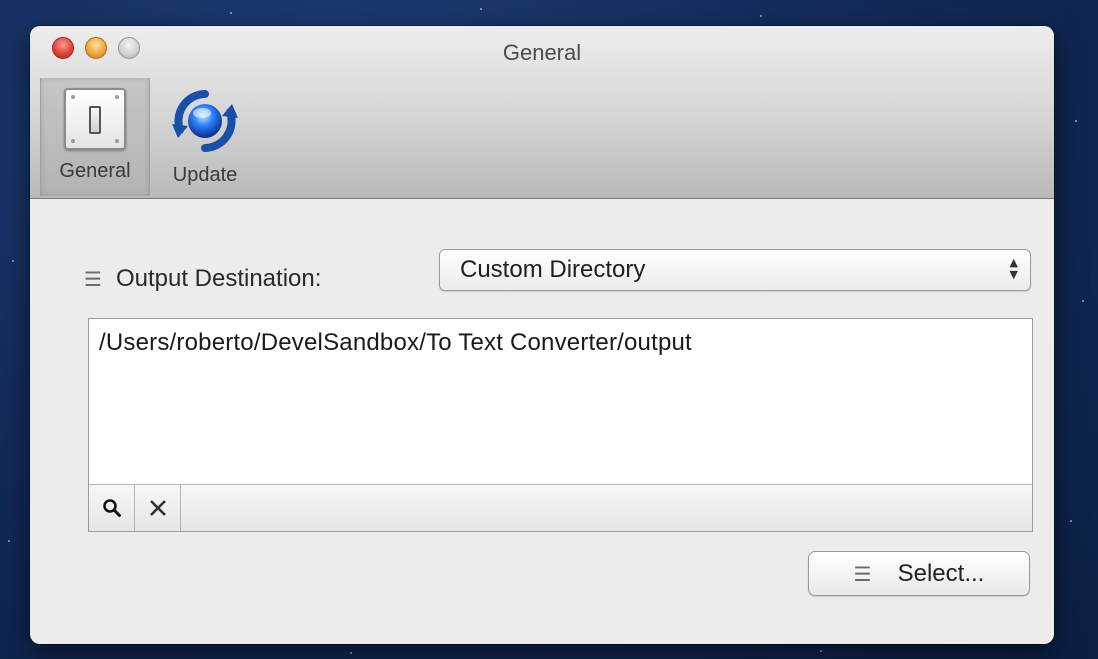 The image size is (1098, 659). I want to click on clear-path-button, so click(158, 508).